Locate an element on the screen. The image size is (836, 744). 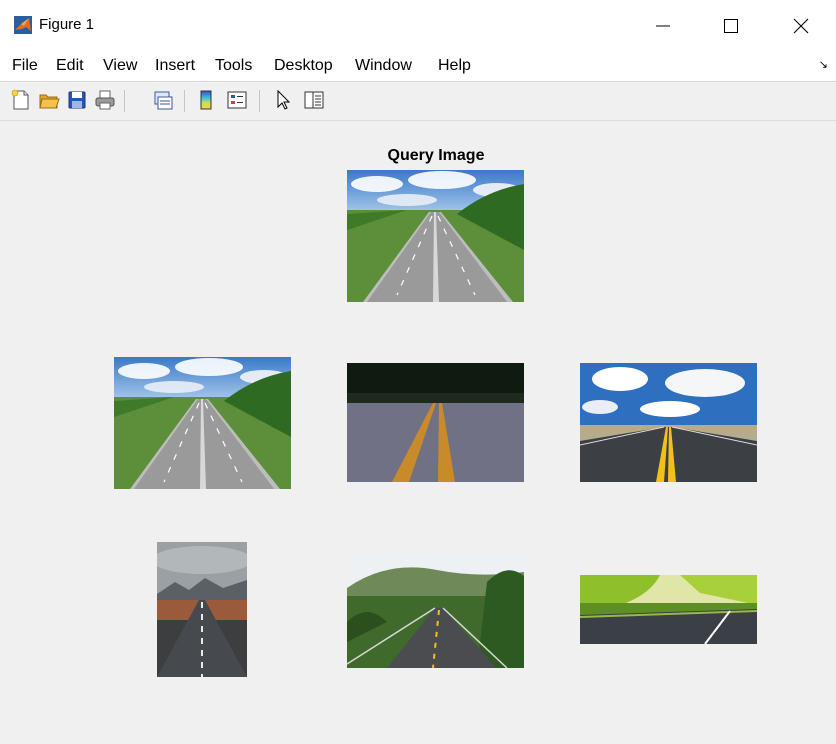
select-arrow-icon is located at coordinates (283, 100).